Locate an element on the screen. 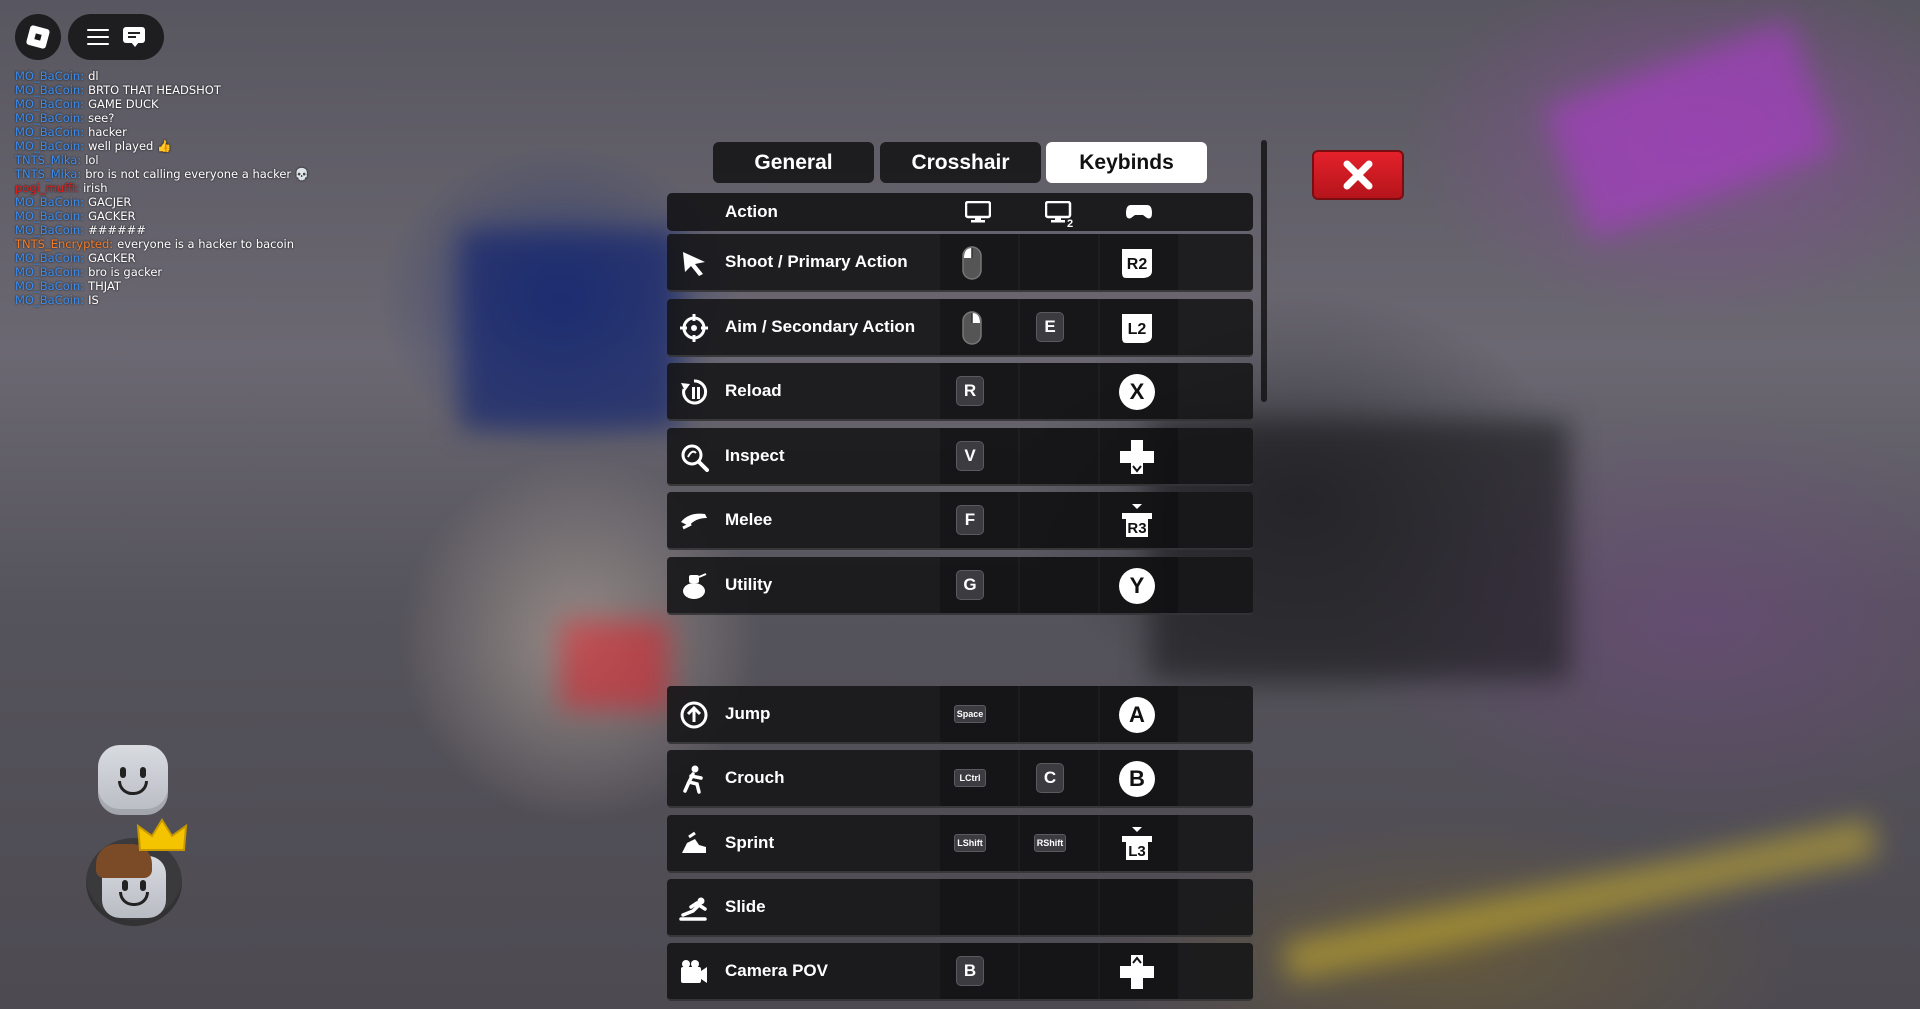 The width and height of the screenshot is (1920, 1009). gamepad-r2-trigger-icon: R2 is located at coordinates (1137, 263).